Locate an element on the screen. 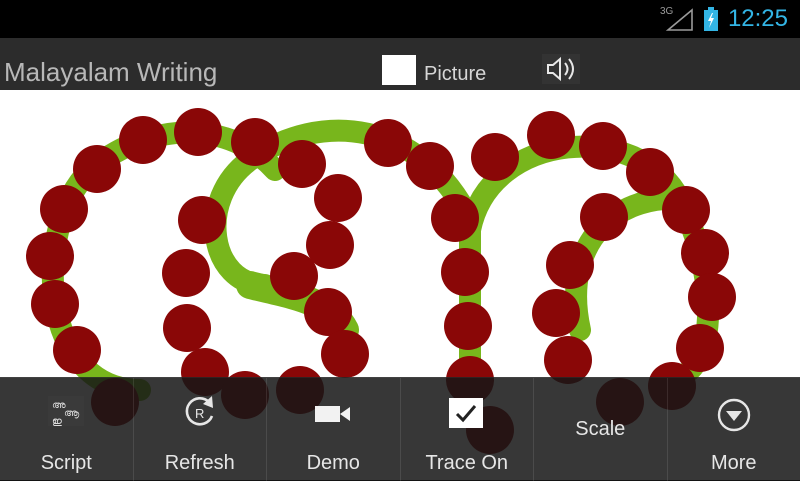 The width and height of the screenshot is (800, 481). speaker-icon is located at coordinates (561, 69).